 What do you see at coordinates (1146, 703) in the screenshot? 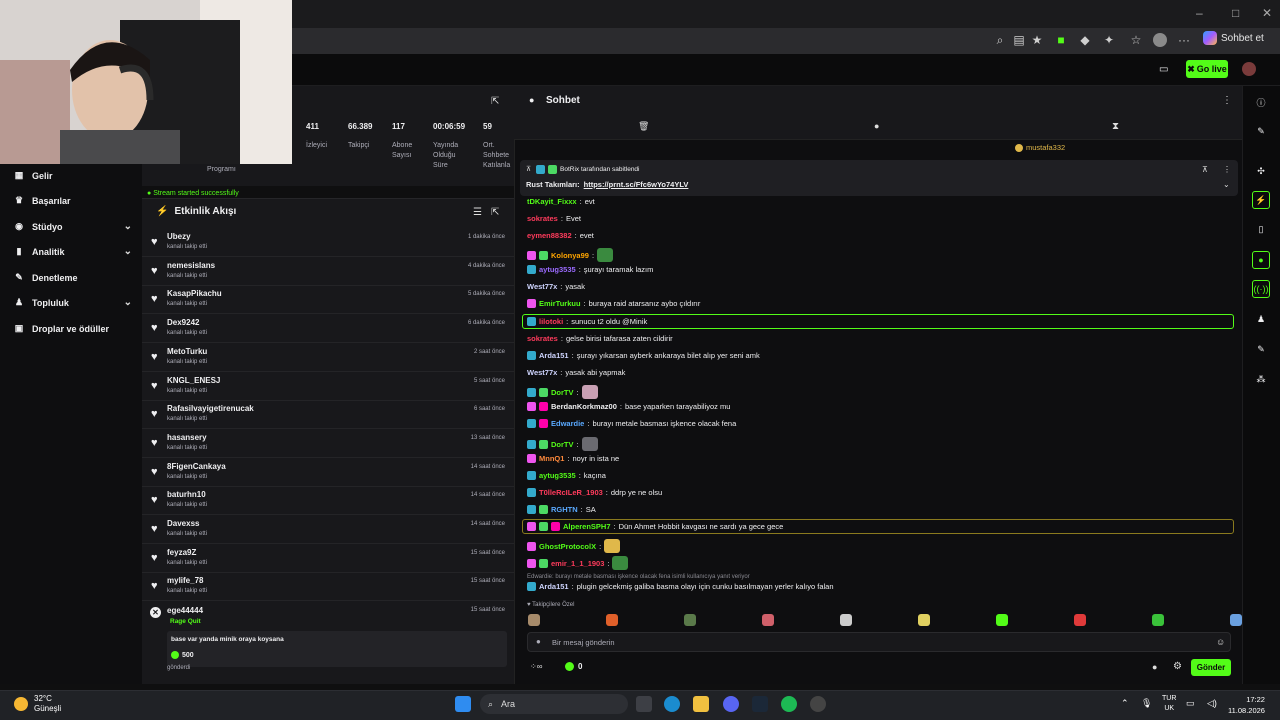
I see `microphone-icon: 🎙` at bounding box center [1146, 703].